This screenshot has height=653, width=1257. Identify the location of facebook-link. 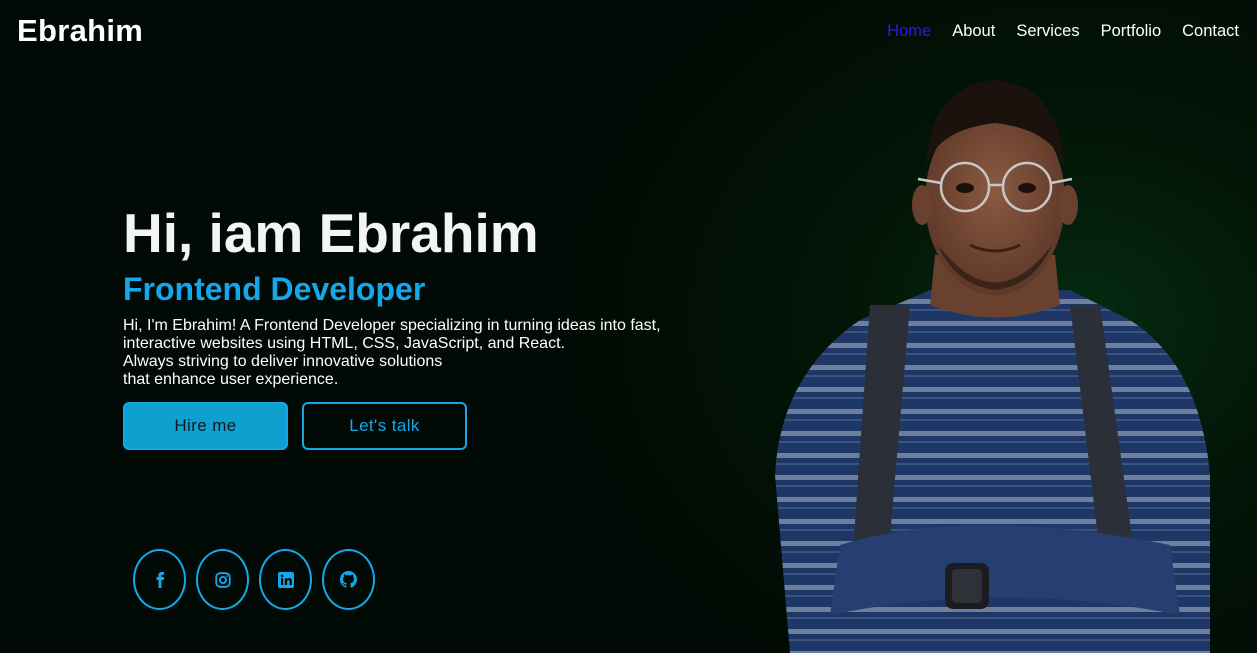
(159, 579).